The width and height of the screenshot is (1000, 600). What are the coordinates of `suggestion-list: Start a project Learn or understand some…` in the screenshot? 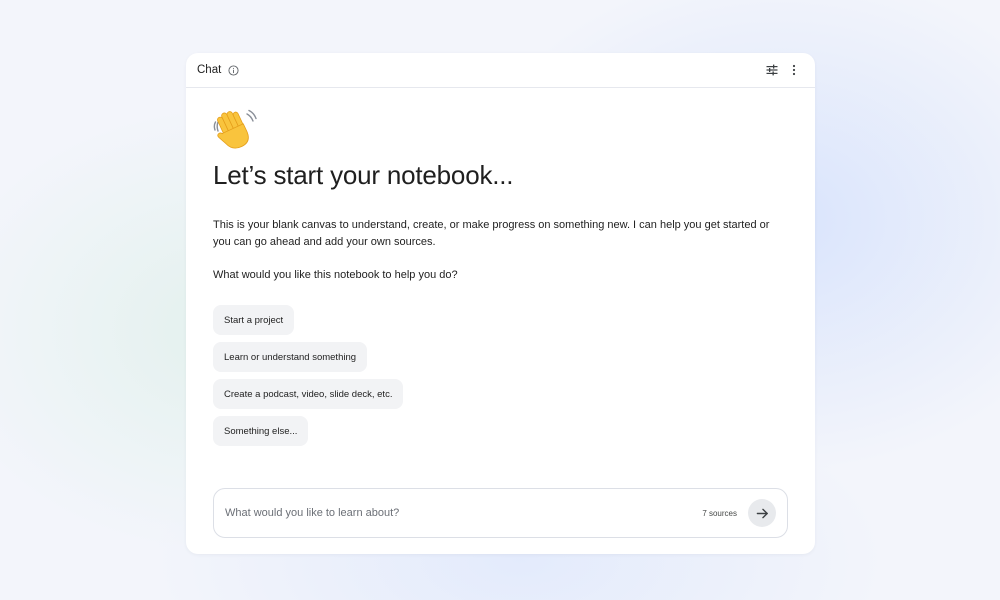 It's located at (500, 375).